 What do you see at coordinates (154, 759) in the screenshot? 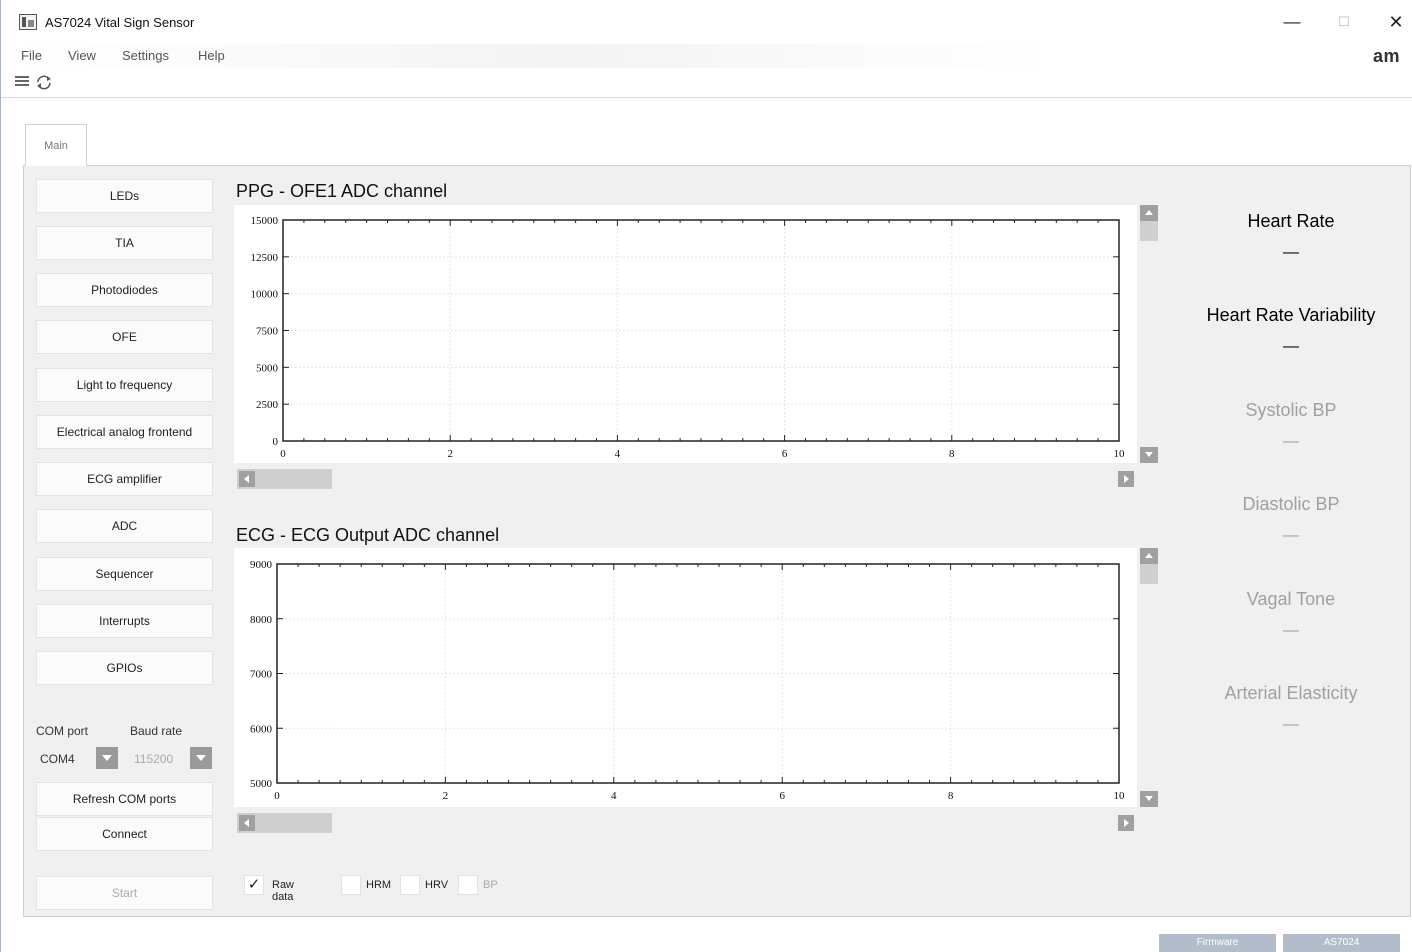
I see `baud-rate-value: 115200` at bounding box center [154, 759].